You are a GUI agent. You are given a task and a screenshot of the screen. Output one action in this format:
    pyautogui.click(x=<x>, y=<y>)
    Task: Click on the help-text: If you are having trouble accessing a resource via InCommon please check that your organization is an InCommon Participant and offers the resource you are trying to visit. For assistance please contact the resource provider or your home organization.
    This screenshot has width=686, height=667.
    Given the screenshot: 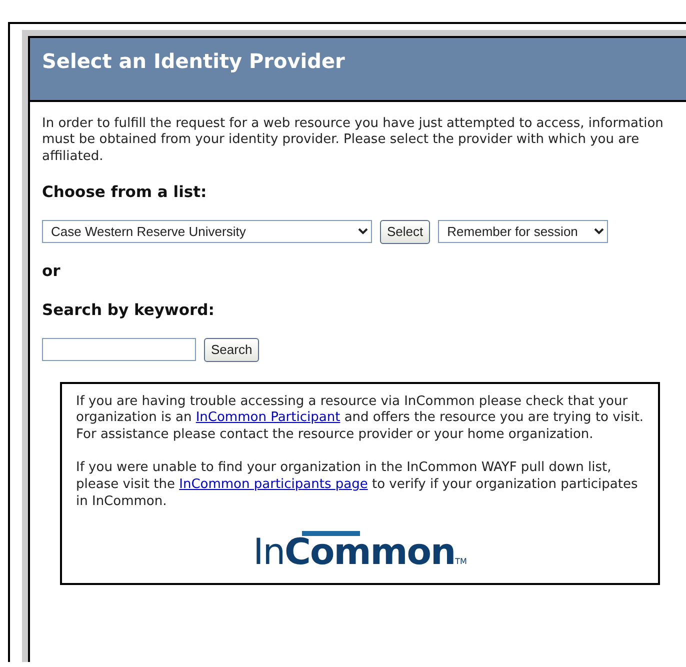 What is the action you would take?
    pyautogui.click(x=360, y=419)
    